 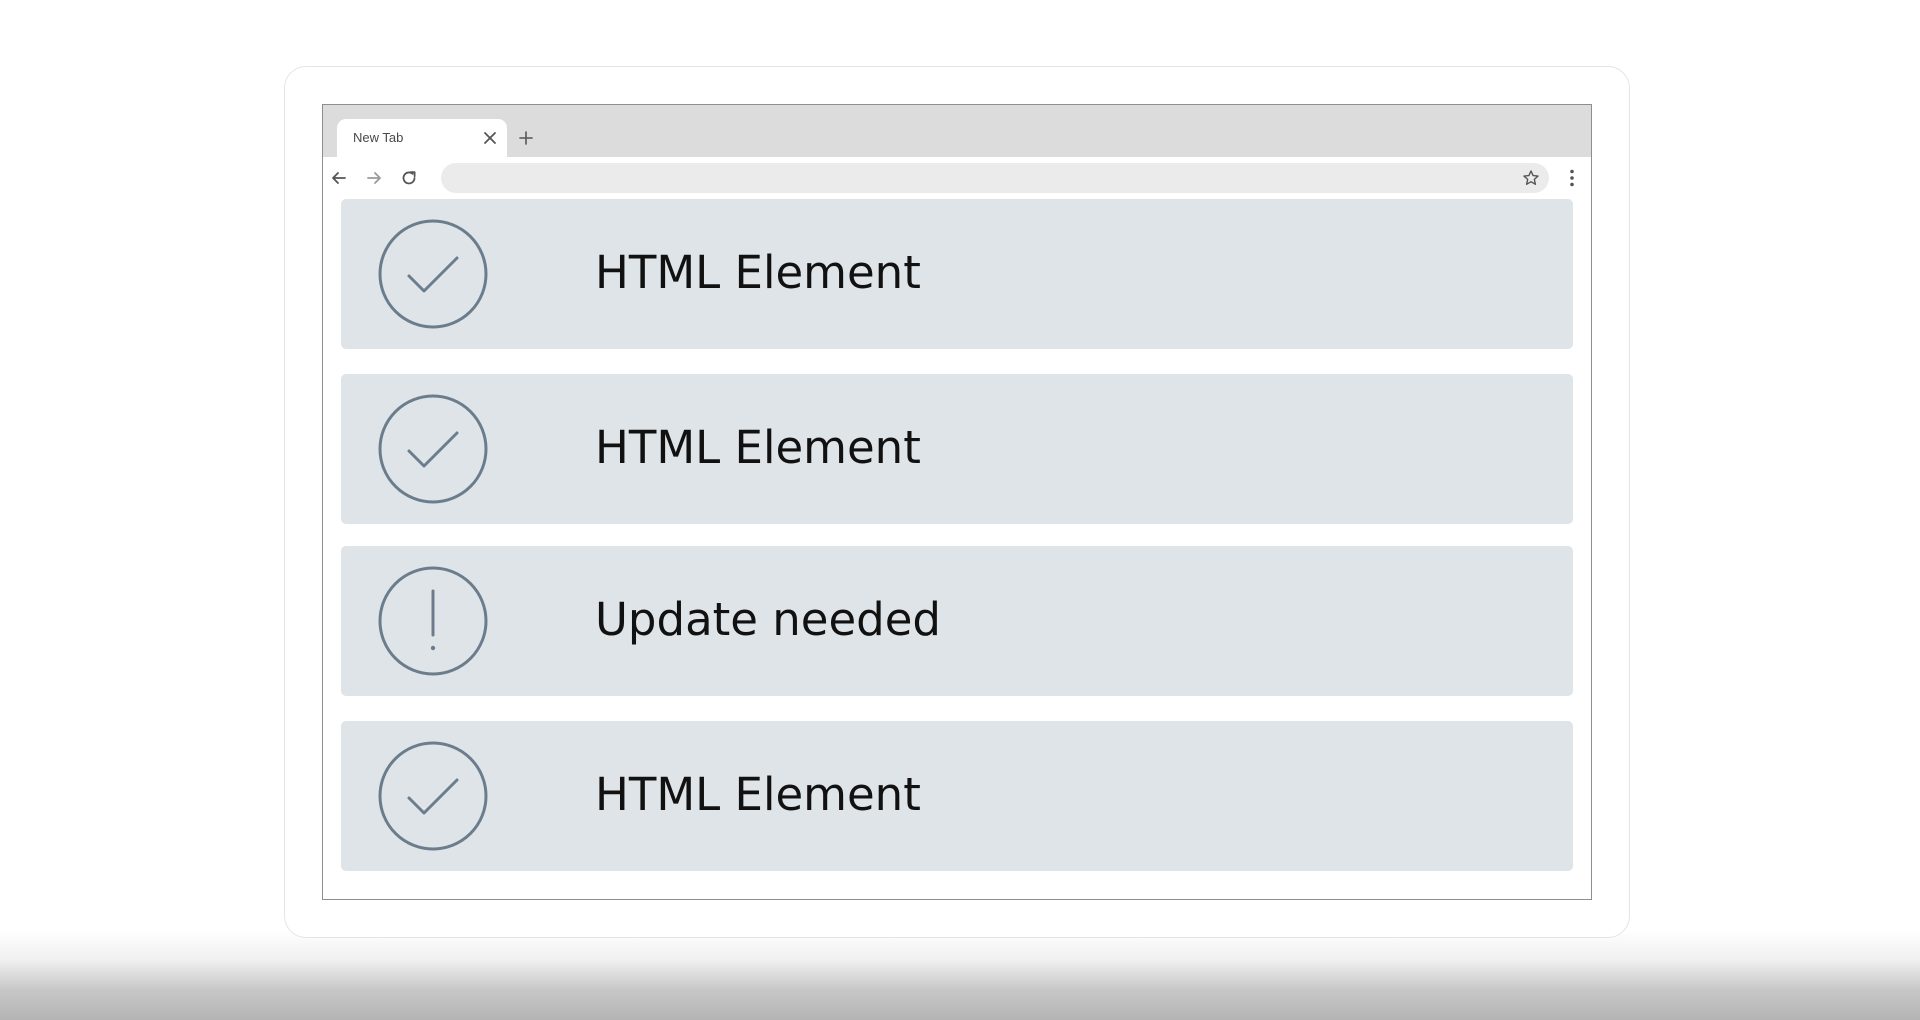 What do you see at coordinates (1531, 178) in the screenshot?
I see `bookmark-star-icon` at bounding box center [1531, 178].